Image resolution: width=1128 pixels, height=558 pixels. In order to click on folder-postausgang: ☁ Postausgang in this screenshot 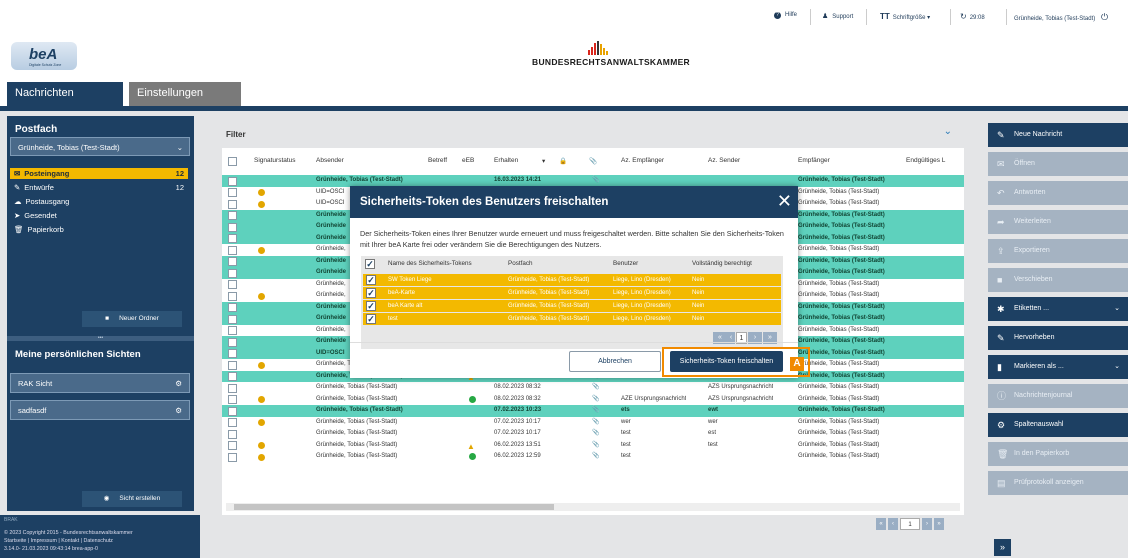, I will do `click(99, 201)`.